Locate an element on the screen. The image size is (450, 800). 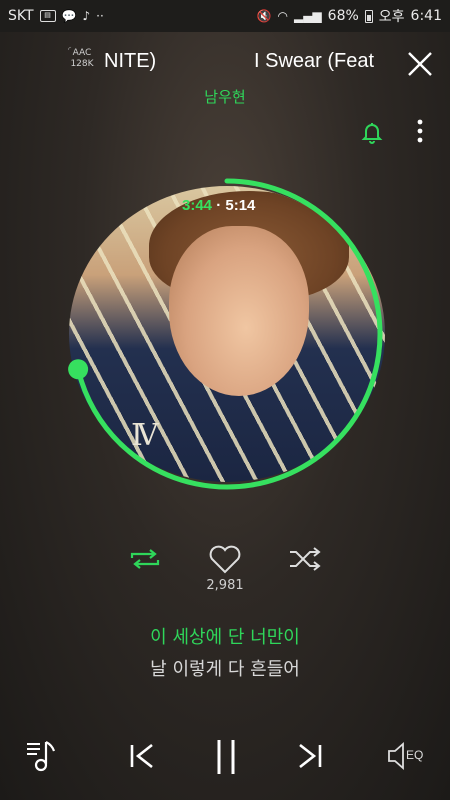
more-options-button is located at coordinates (420, 131).